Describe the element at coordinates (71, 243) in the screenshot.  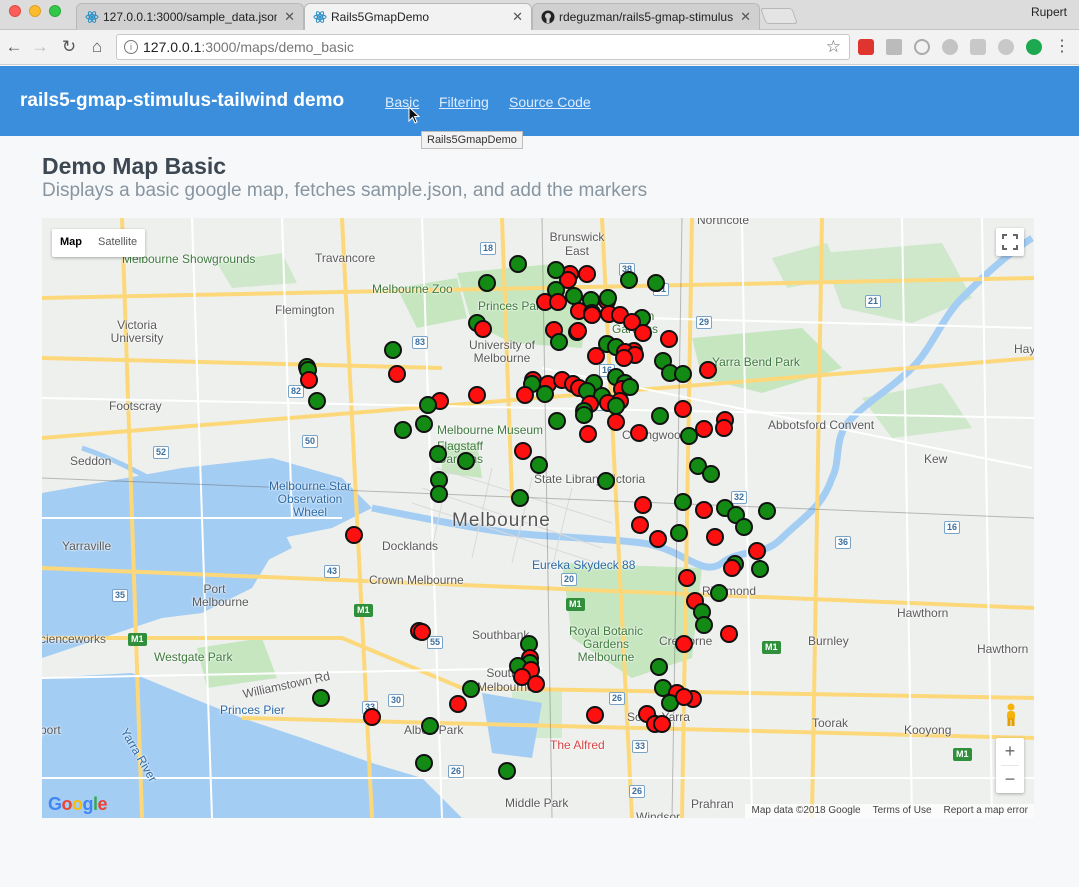
I see `map-type-map-button: Map` at that location.